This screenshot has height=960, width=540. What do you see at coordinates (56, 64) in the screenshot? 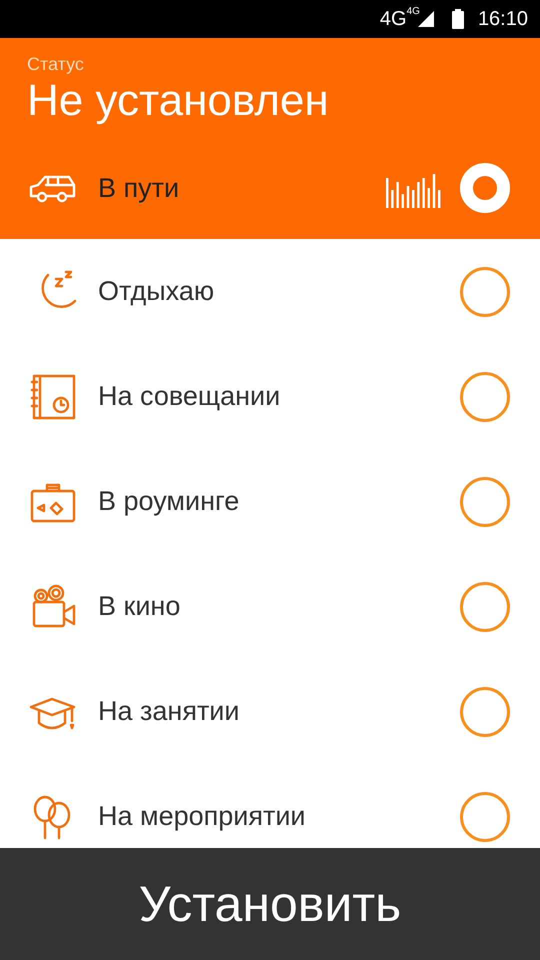
I see `header-label: Статус` at bounding box center [56, 64].